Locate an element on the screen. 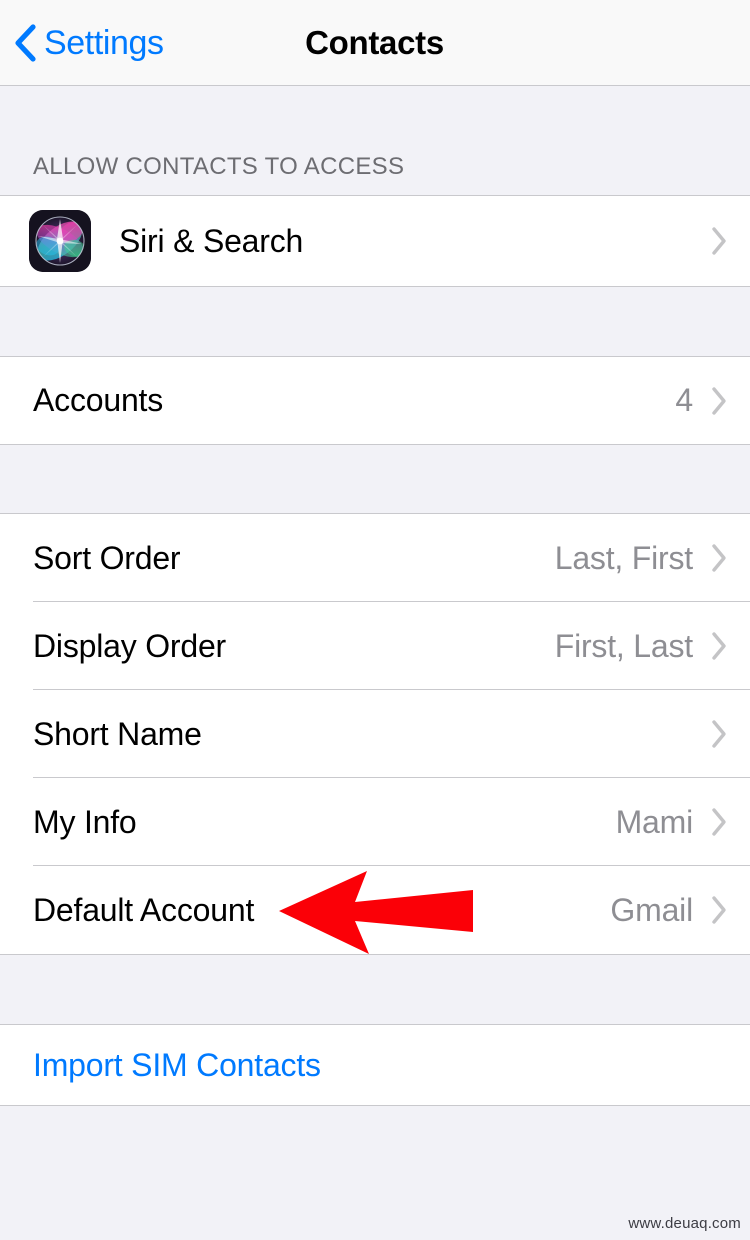  page-title-text: Contacts is located at coordinates (374, 42).